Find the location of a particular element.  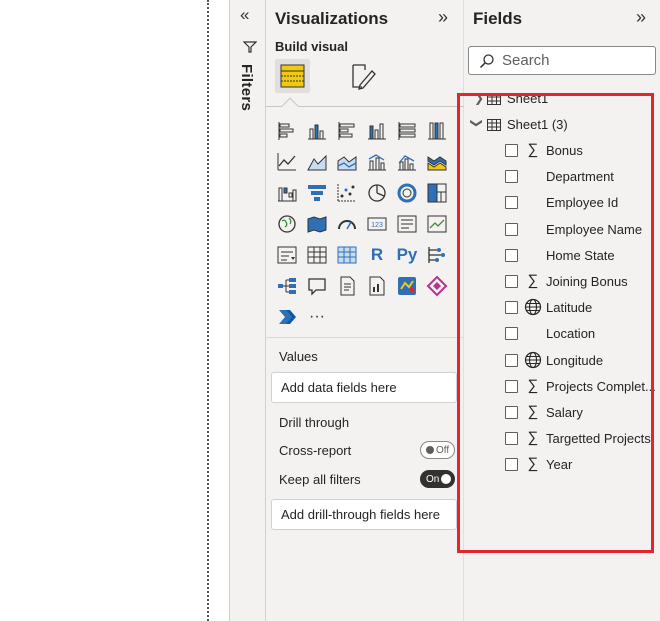

search-icon is located at coordinates (486, 60).